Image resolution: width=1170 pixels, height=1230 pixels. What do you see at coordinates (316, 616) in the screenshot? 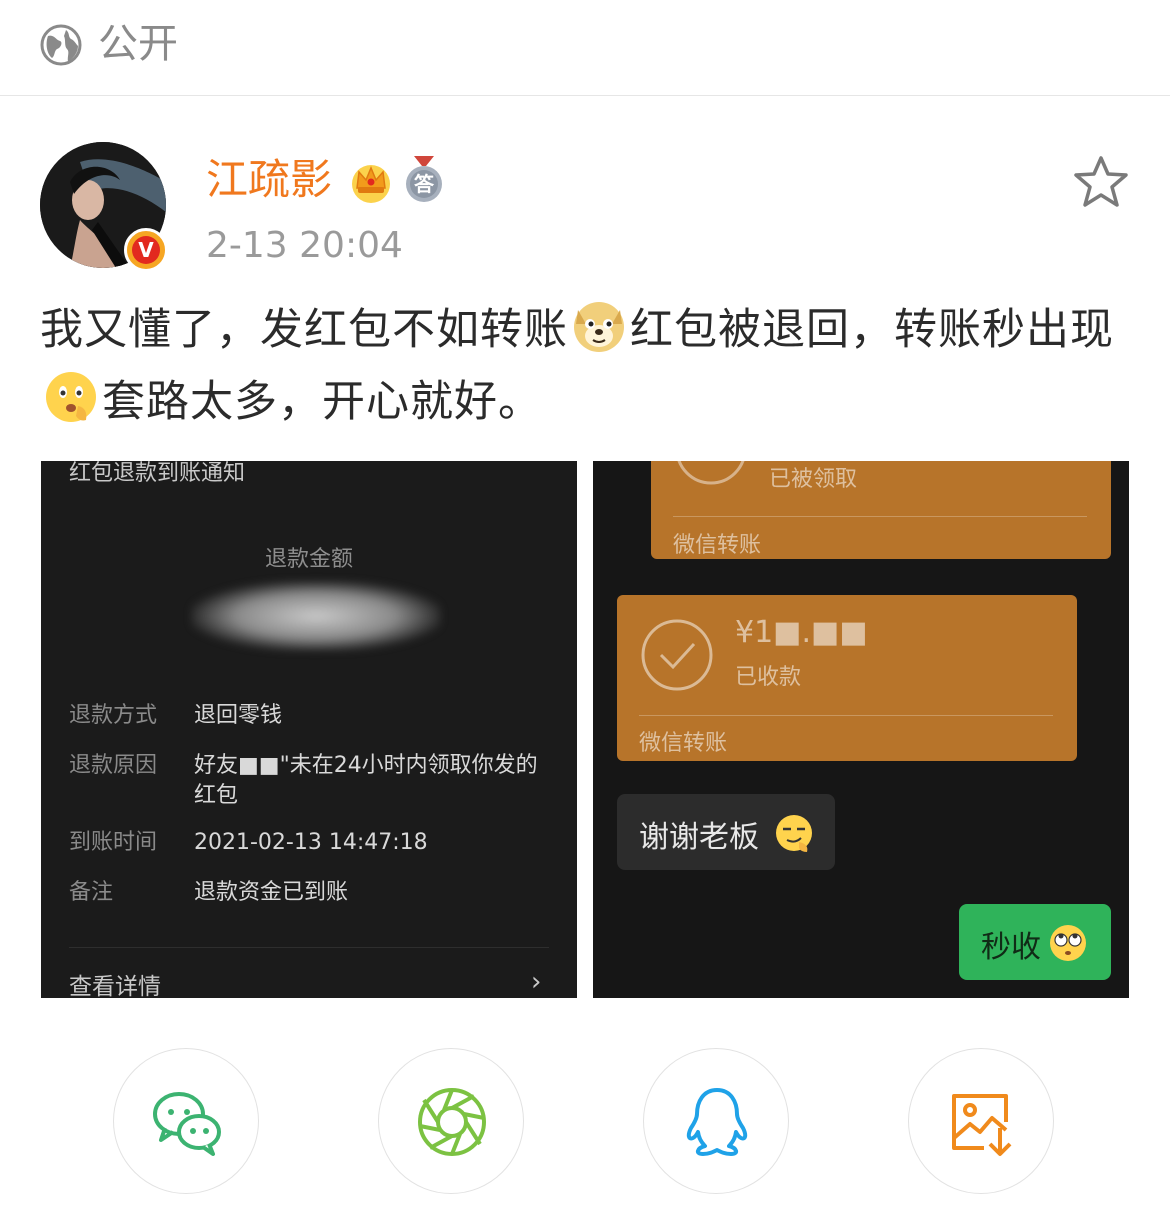
I see `blurred-amount` at bounding box center [316, 616].